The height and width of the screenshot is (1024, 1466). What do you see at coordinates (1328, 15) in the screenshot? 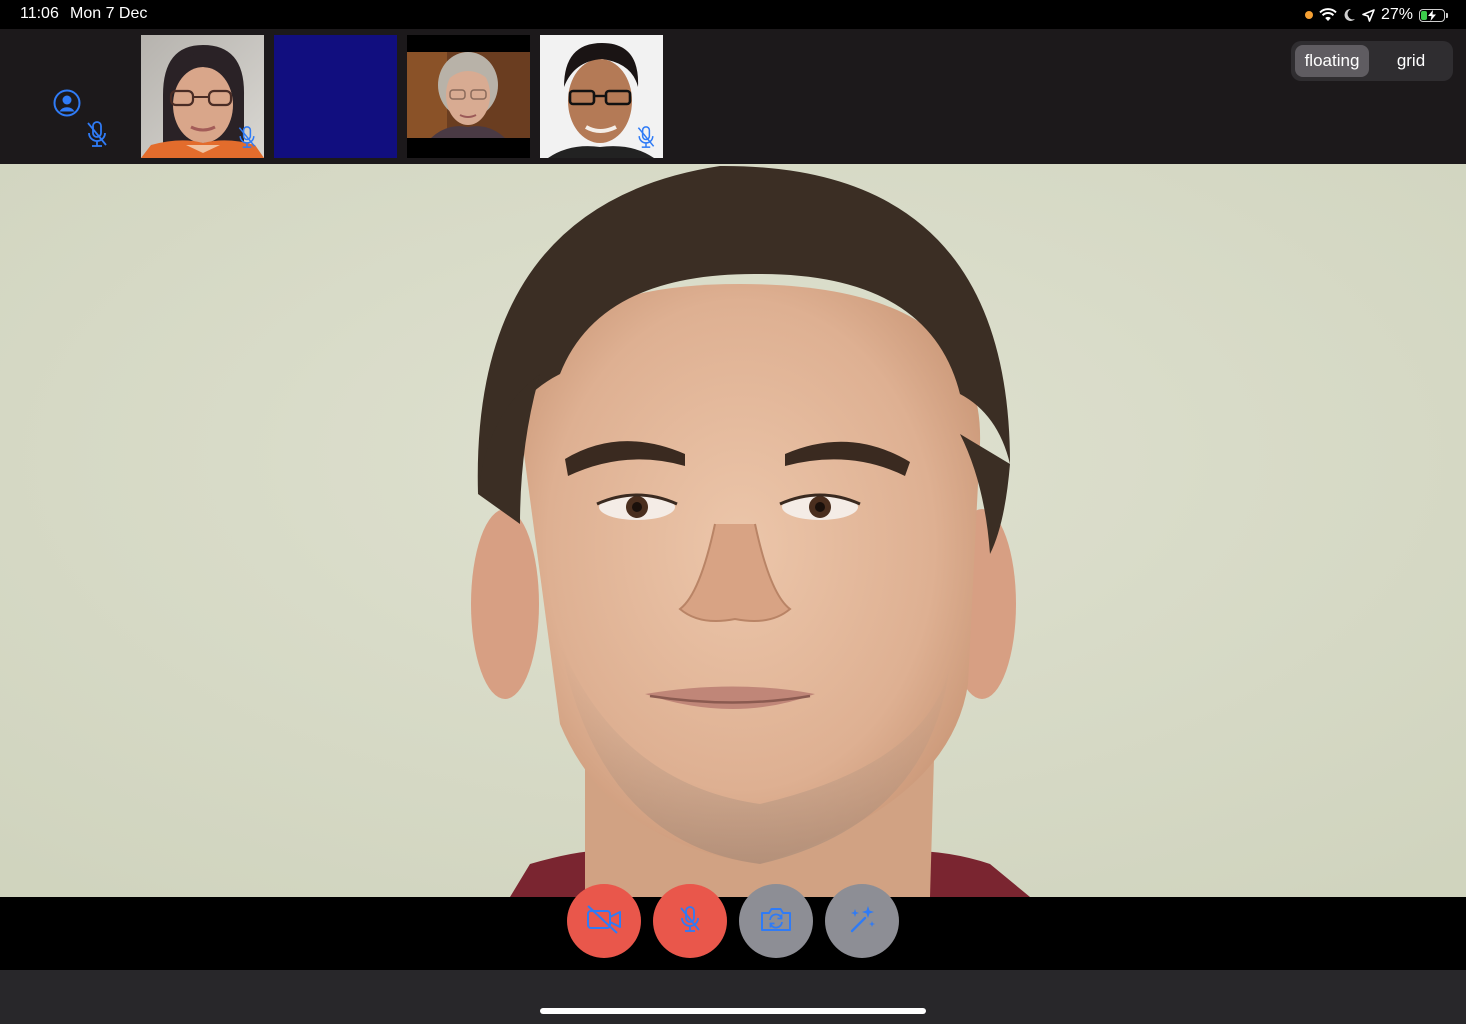
I see `wifi-icon` at bounding box center [1328, 15].